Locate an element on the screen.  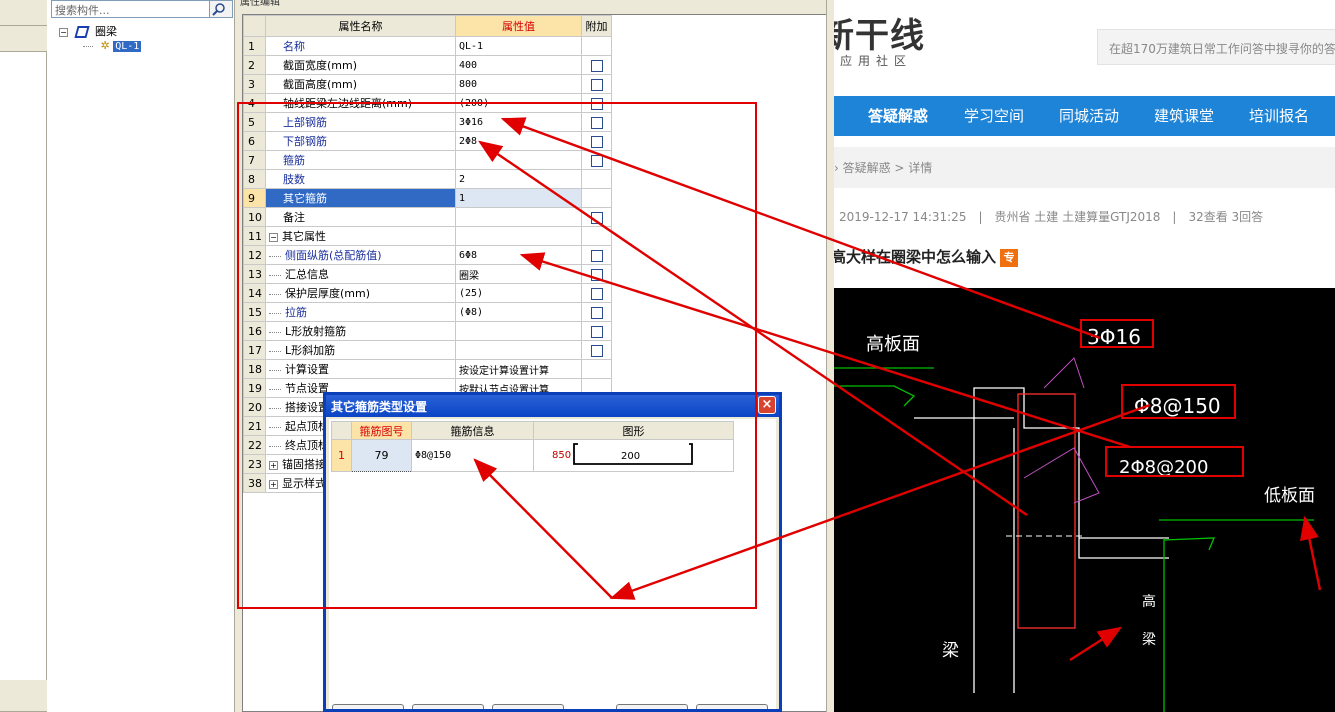
property-name-cell: 箍筋 is located at coordinates (360, 160).